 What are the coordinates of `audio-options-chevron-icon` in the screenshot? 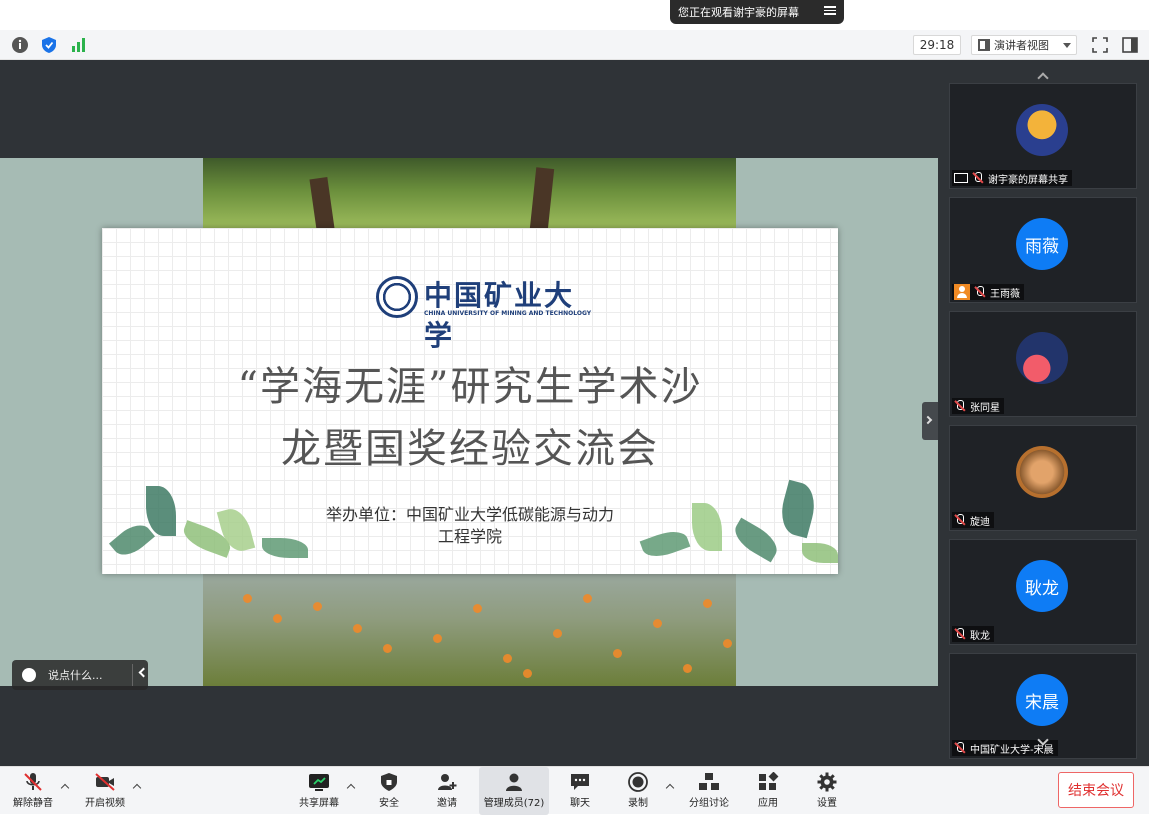 It's located at (65, 788).